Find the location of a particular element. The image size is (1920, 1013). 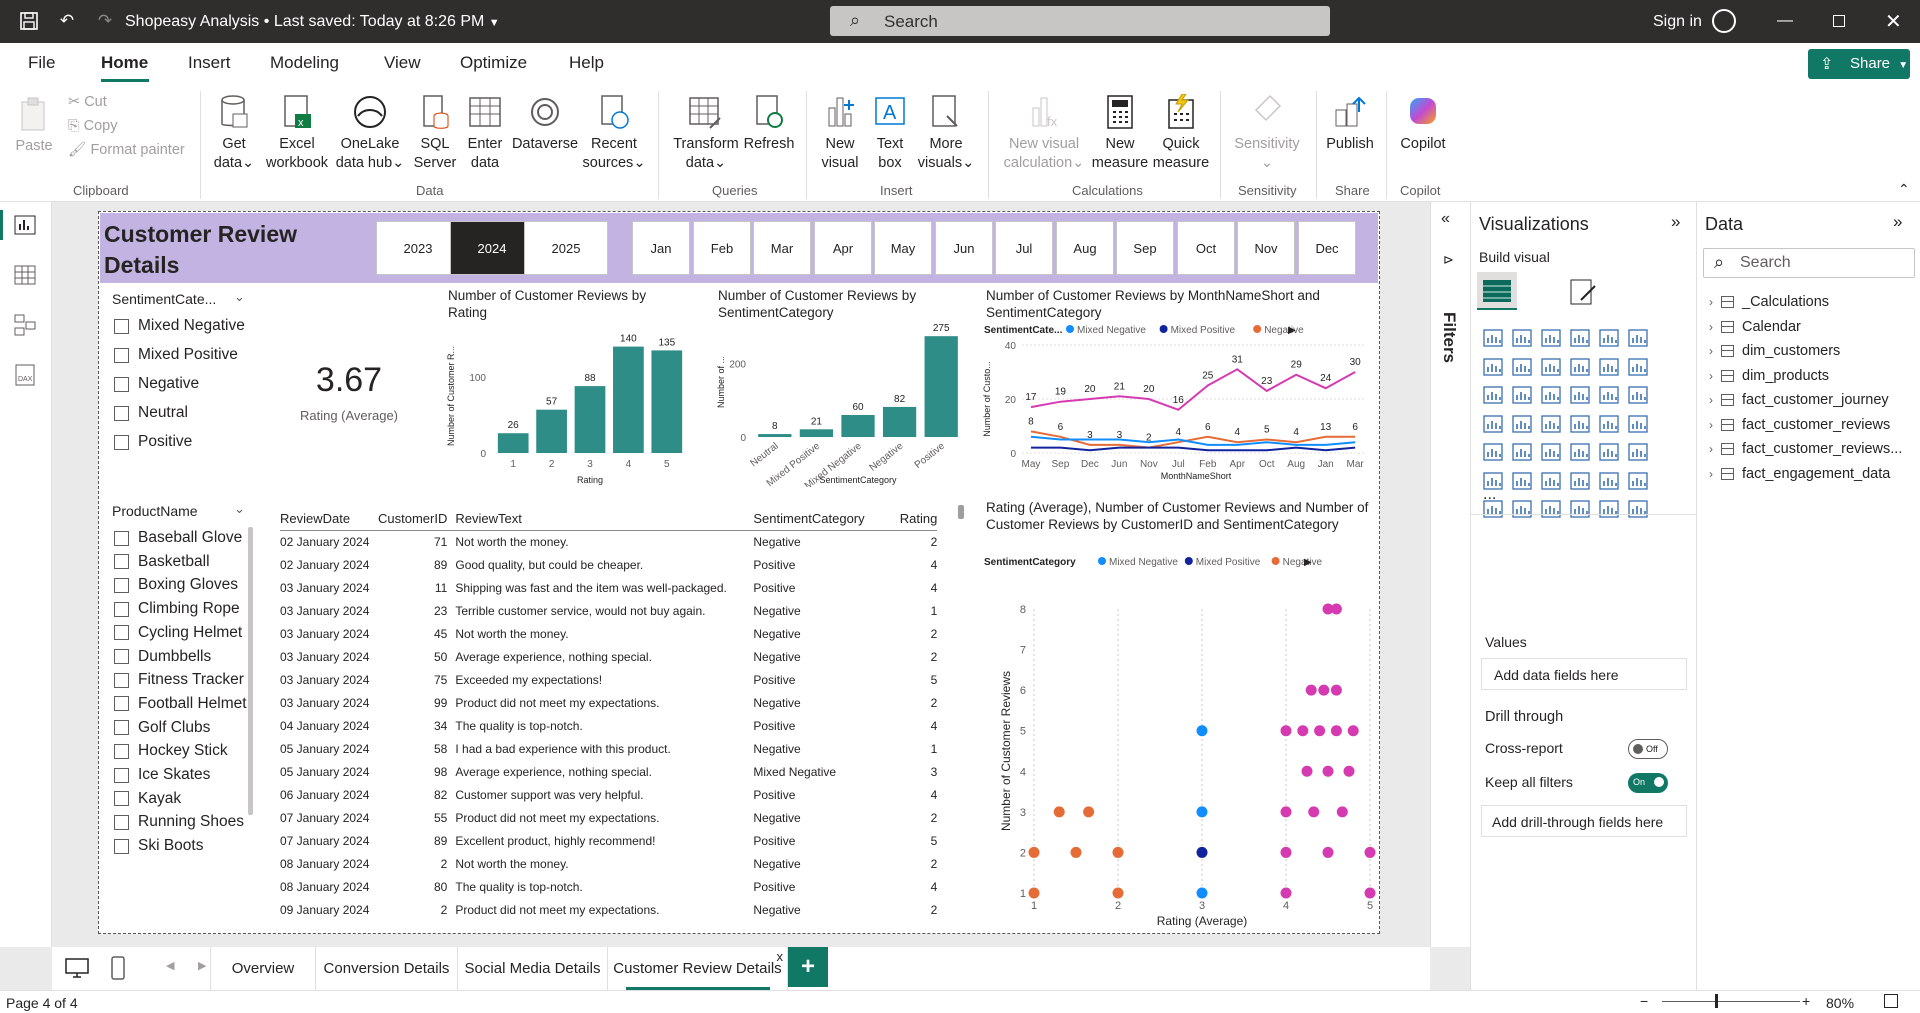

save-icon is located at coordinates (29, 21).